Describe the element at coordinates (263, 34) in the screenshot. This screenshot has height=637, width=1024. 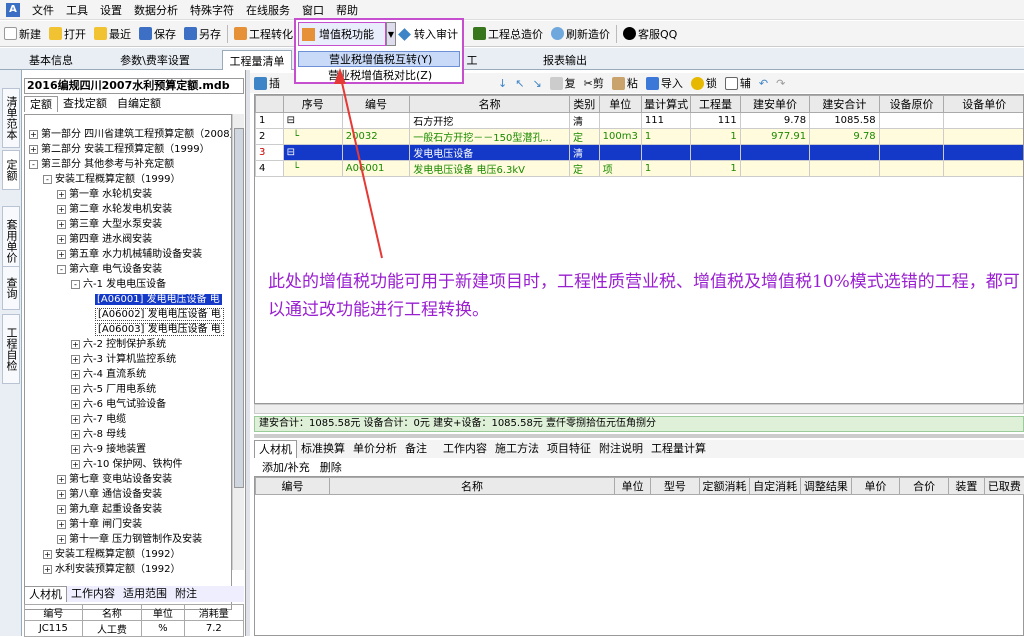
I see `project-convert-button: 工程转化` at that location.